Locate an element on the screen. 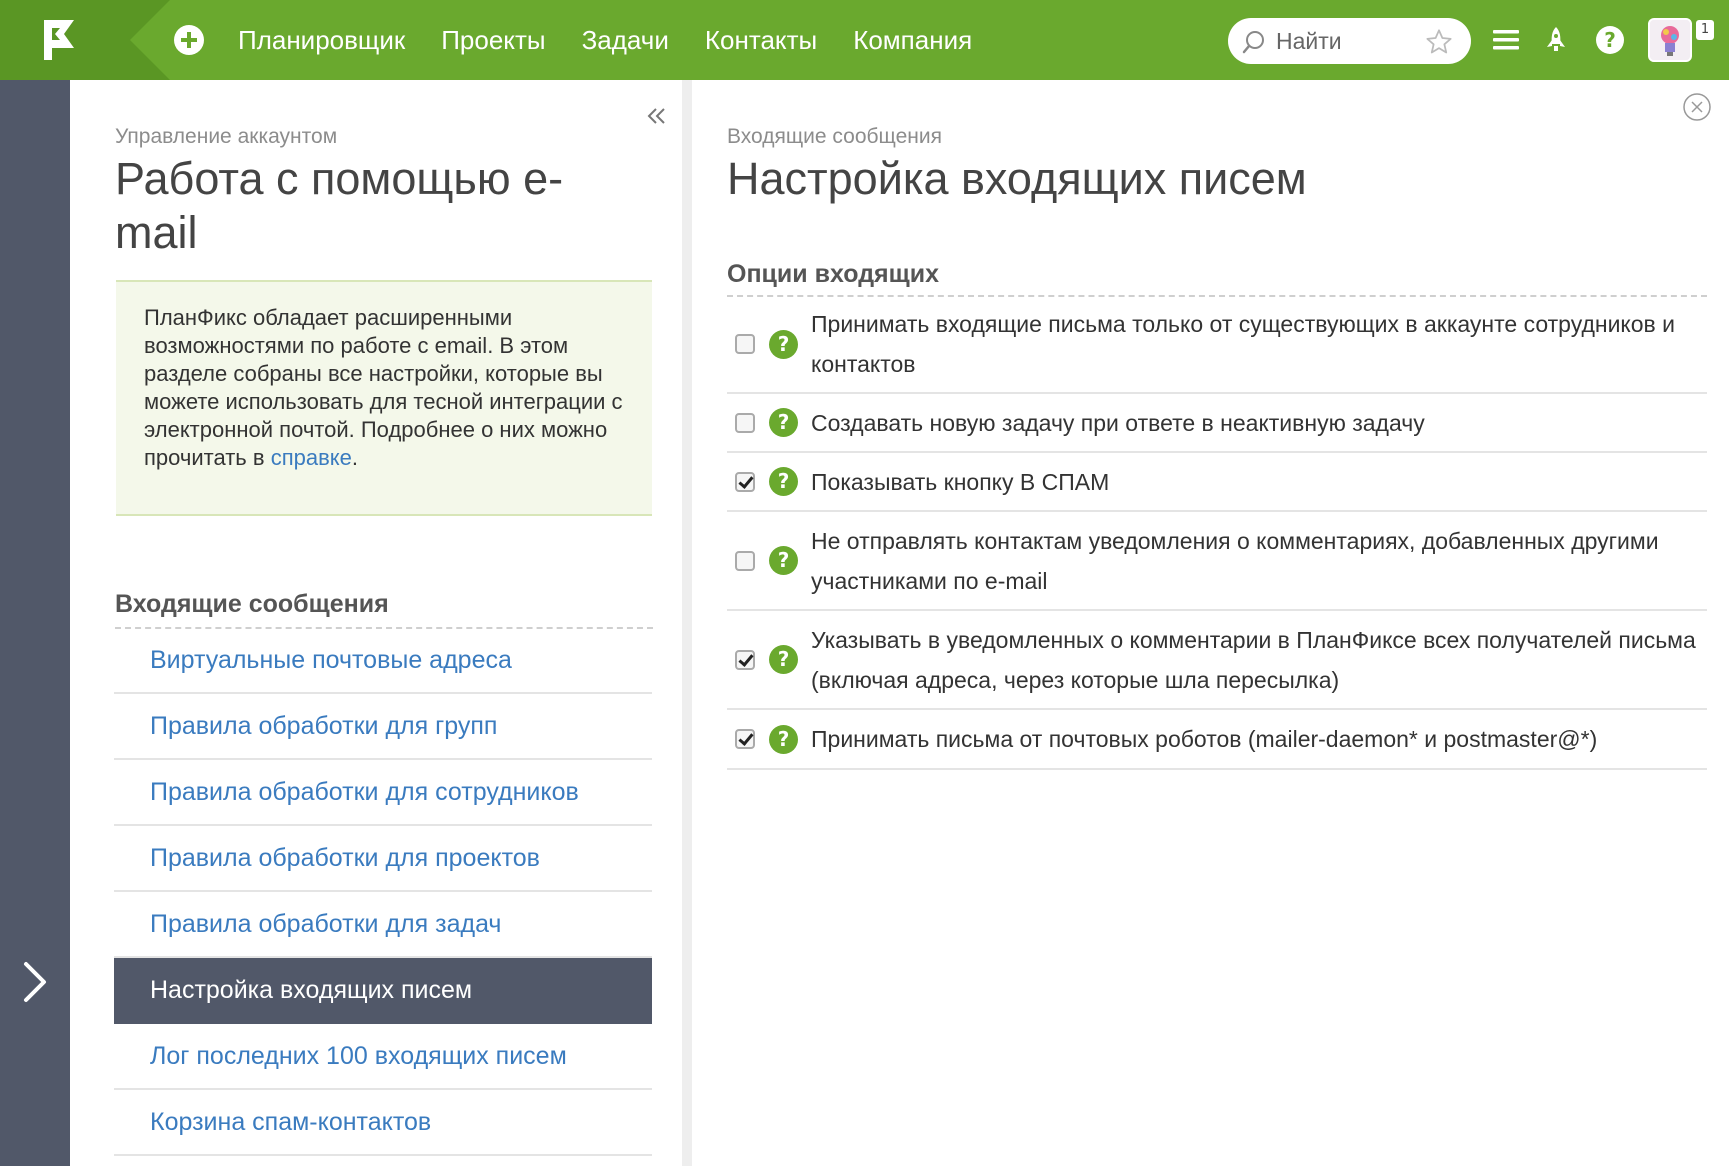 This screenshot has width=1729, height=1166. user-avatar is located at coordinates (1670, 40).